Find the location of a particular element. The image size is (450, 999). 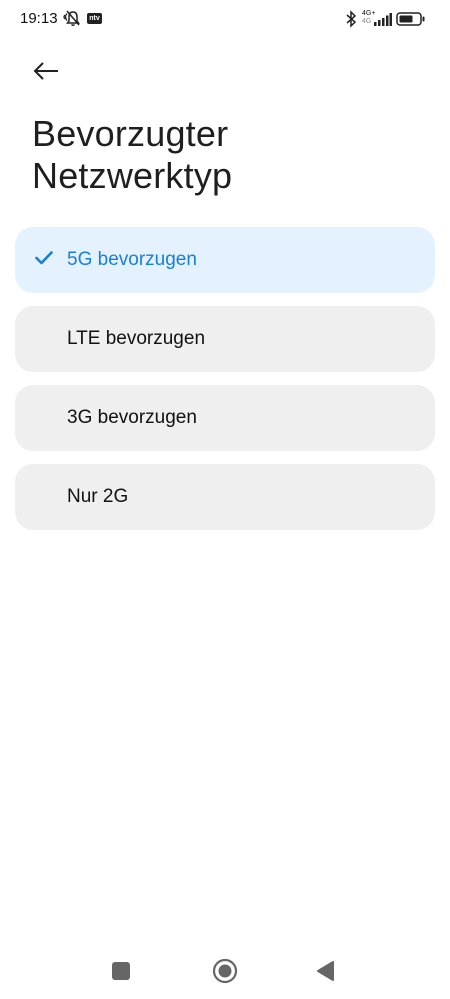

page-title: Bevorzugter Netzwerktyp is located at coordinates (222, 155).